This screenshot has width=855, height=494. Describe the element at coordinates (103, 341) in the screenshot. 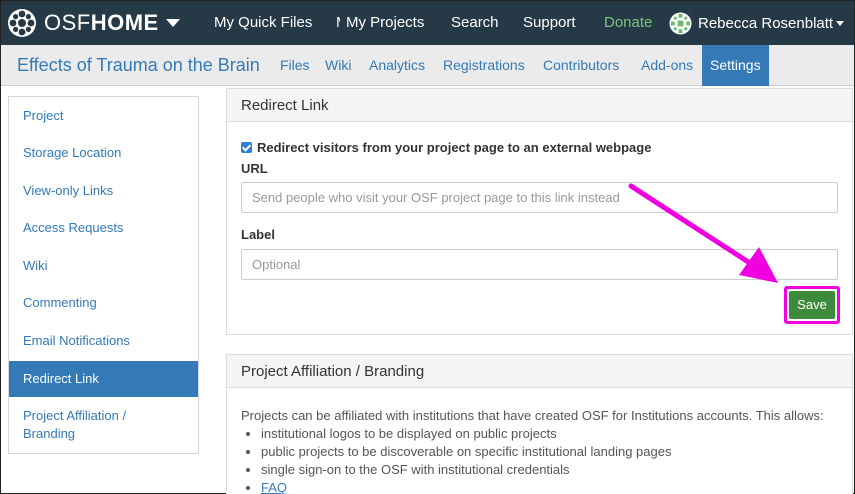

I see `sidebar-item-email-notifications: Email Notifications` at that location.